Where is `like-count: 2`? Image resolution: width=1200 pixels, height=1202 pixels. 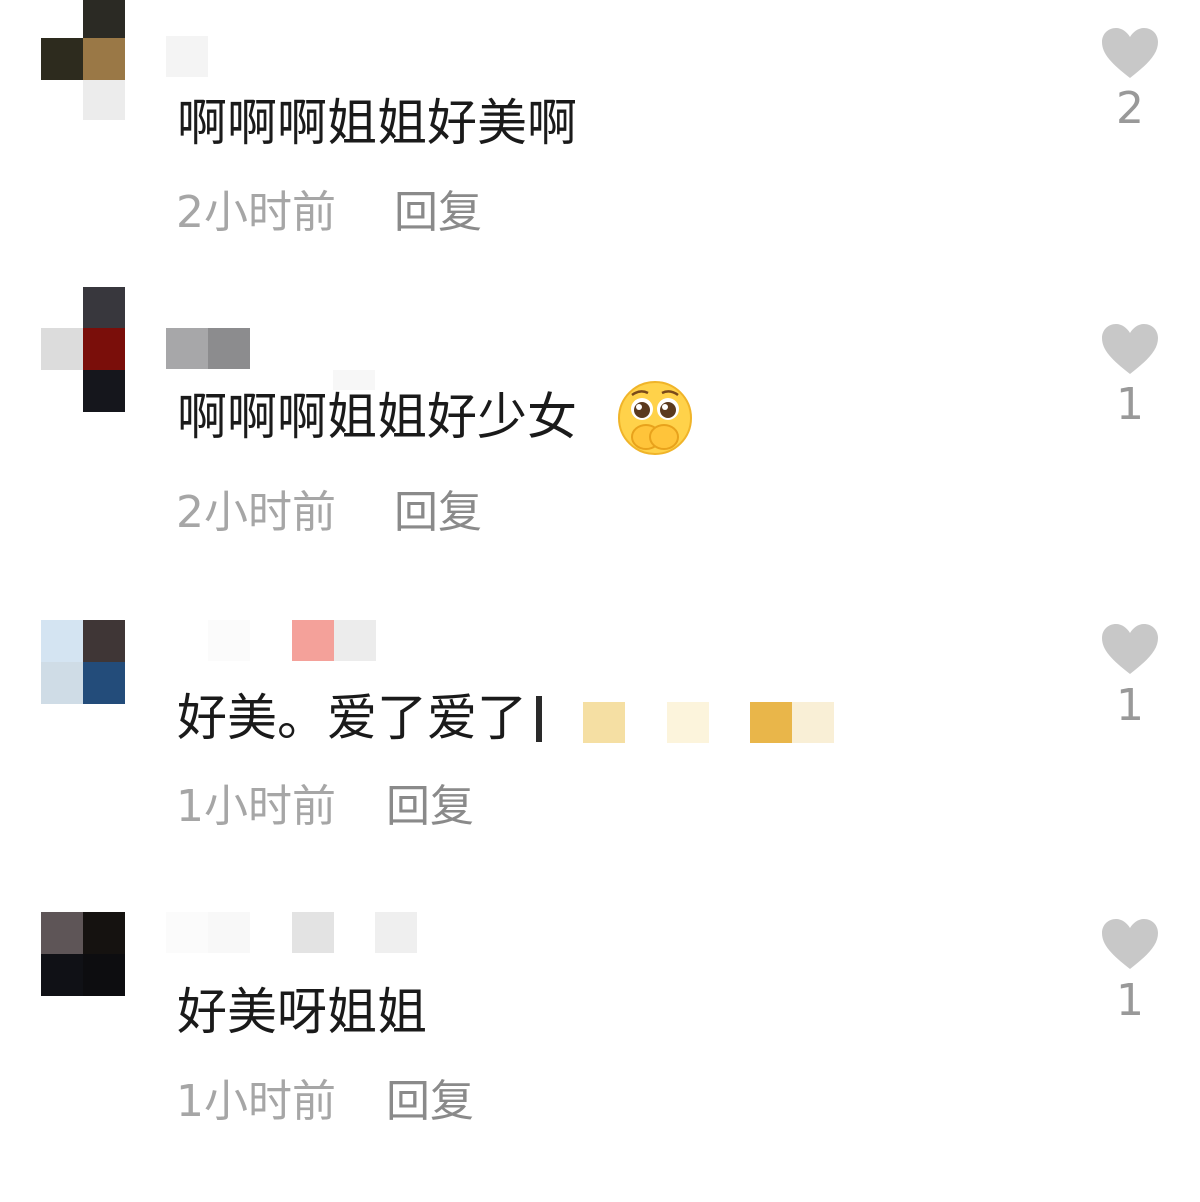 like-count: 2 is located at coordinates (1130, 108).